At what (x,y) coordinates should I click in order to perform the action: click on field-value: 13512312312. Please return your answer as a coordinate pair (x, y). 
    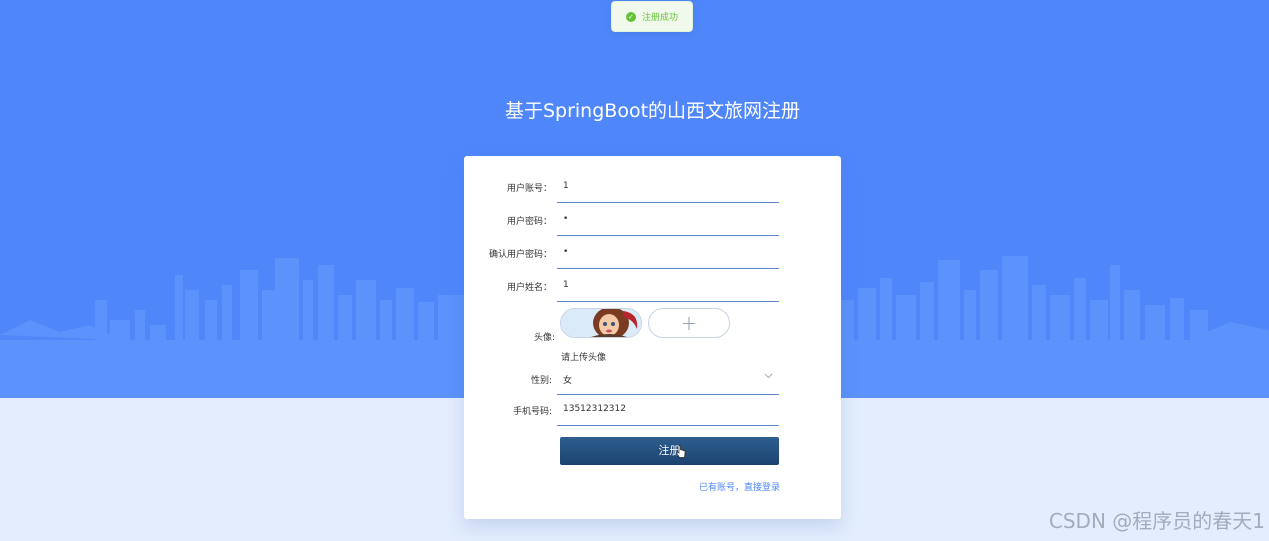
    Looking at the image, I should click on (594, 409).